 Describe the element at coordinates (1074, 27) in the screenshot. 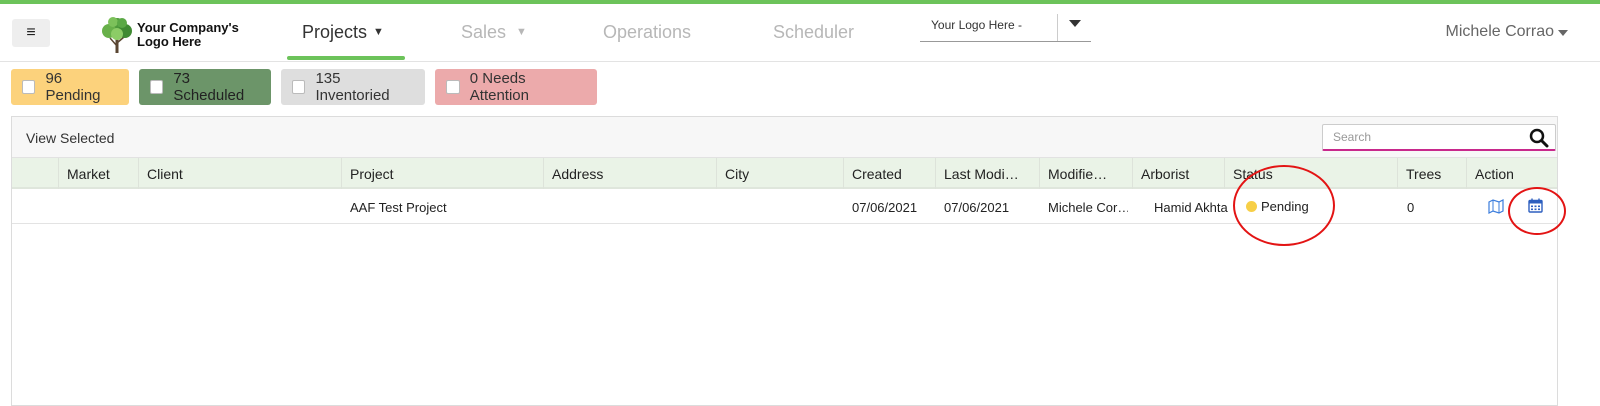

I see `logo-select-toggle` at that location.